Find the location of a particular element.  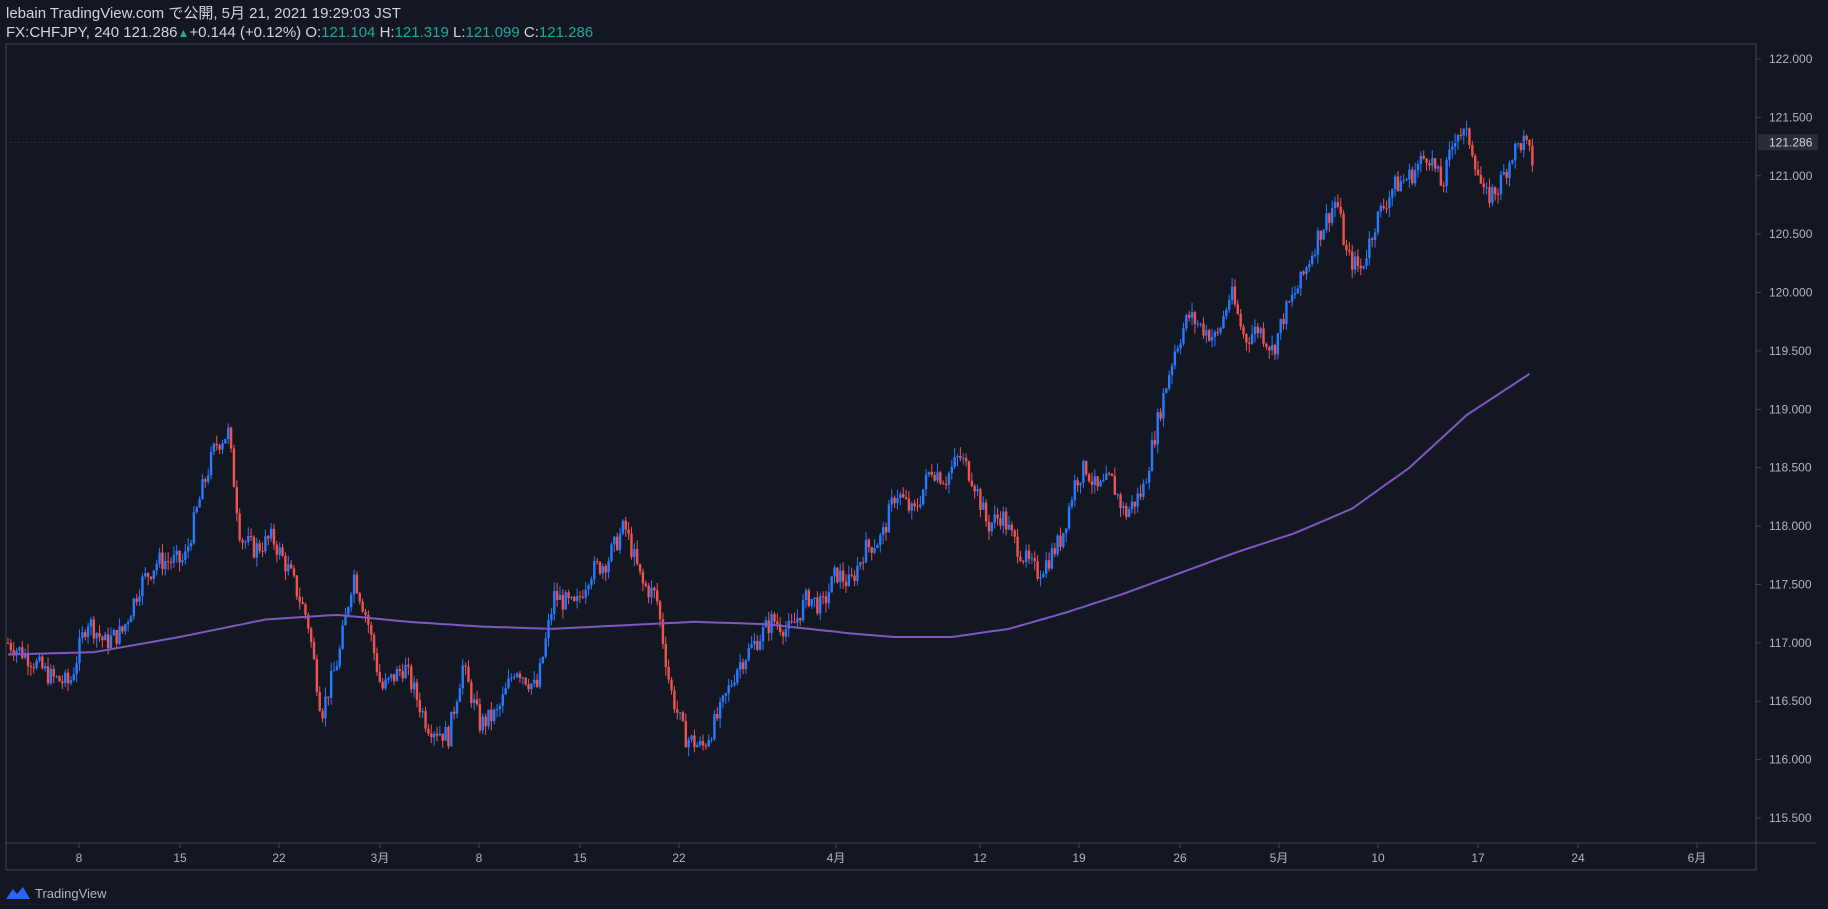

x-tick-label: 22 is located at coordinates (679, 858).